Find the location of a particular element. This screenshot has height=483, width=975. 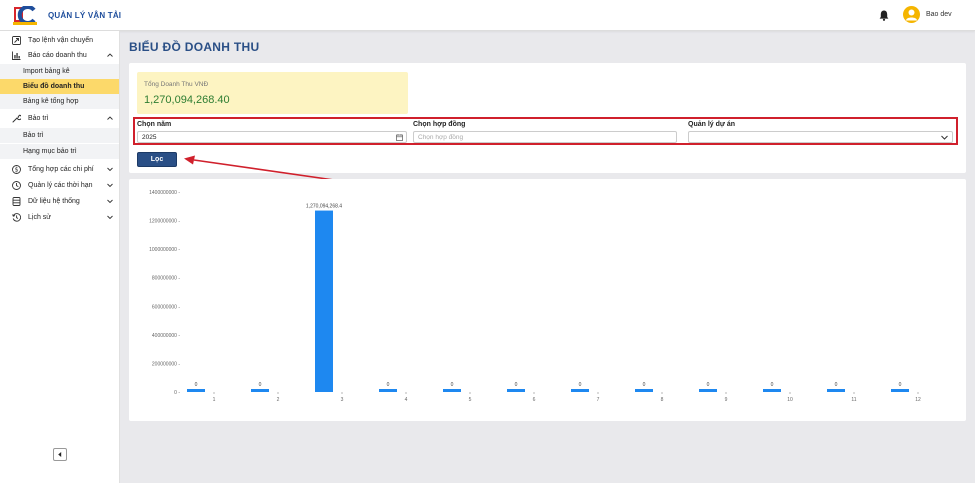

contract-placeholder: Chọn hợp đồng is located at coordinates (441, 137).